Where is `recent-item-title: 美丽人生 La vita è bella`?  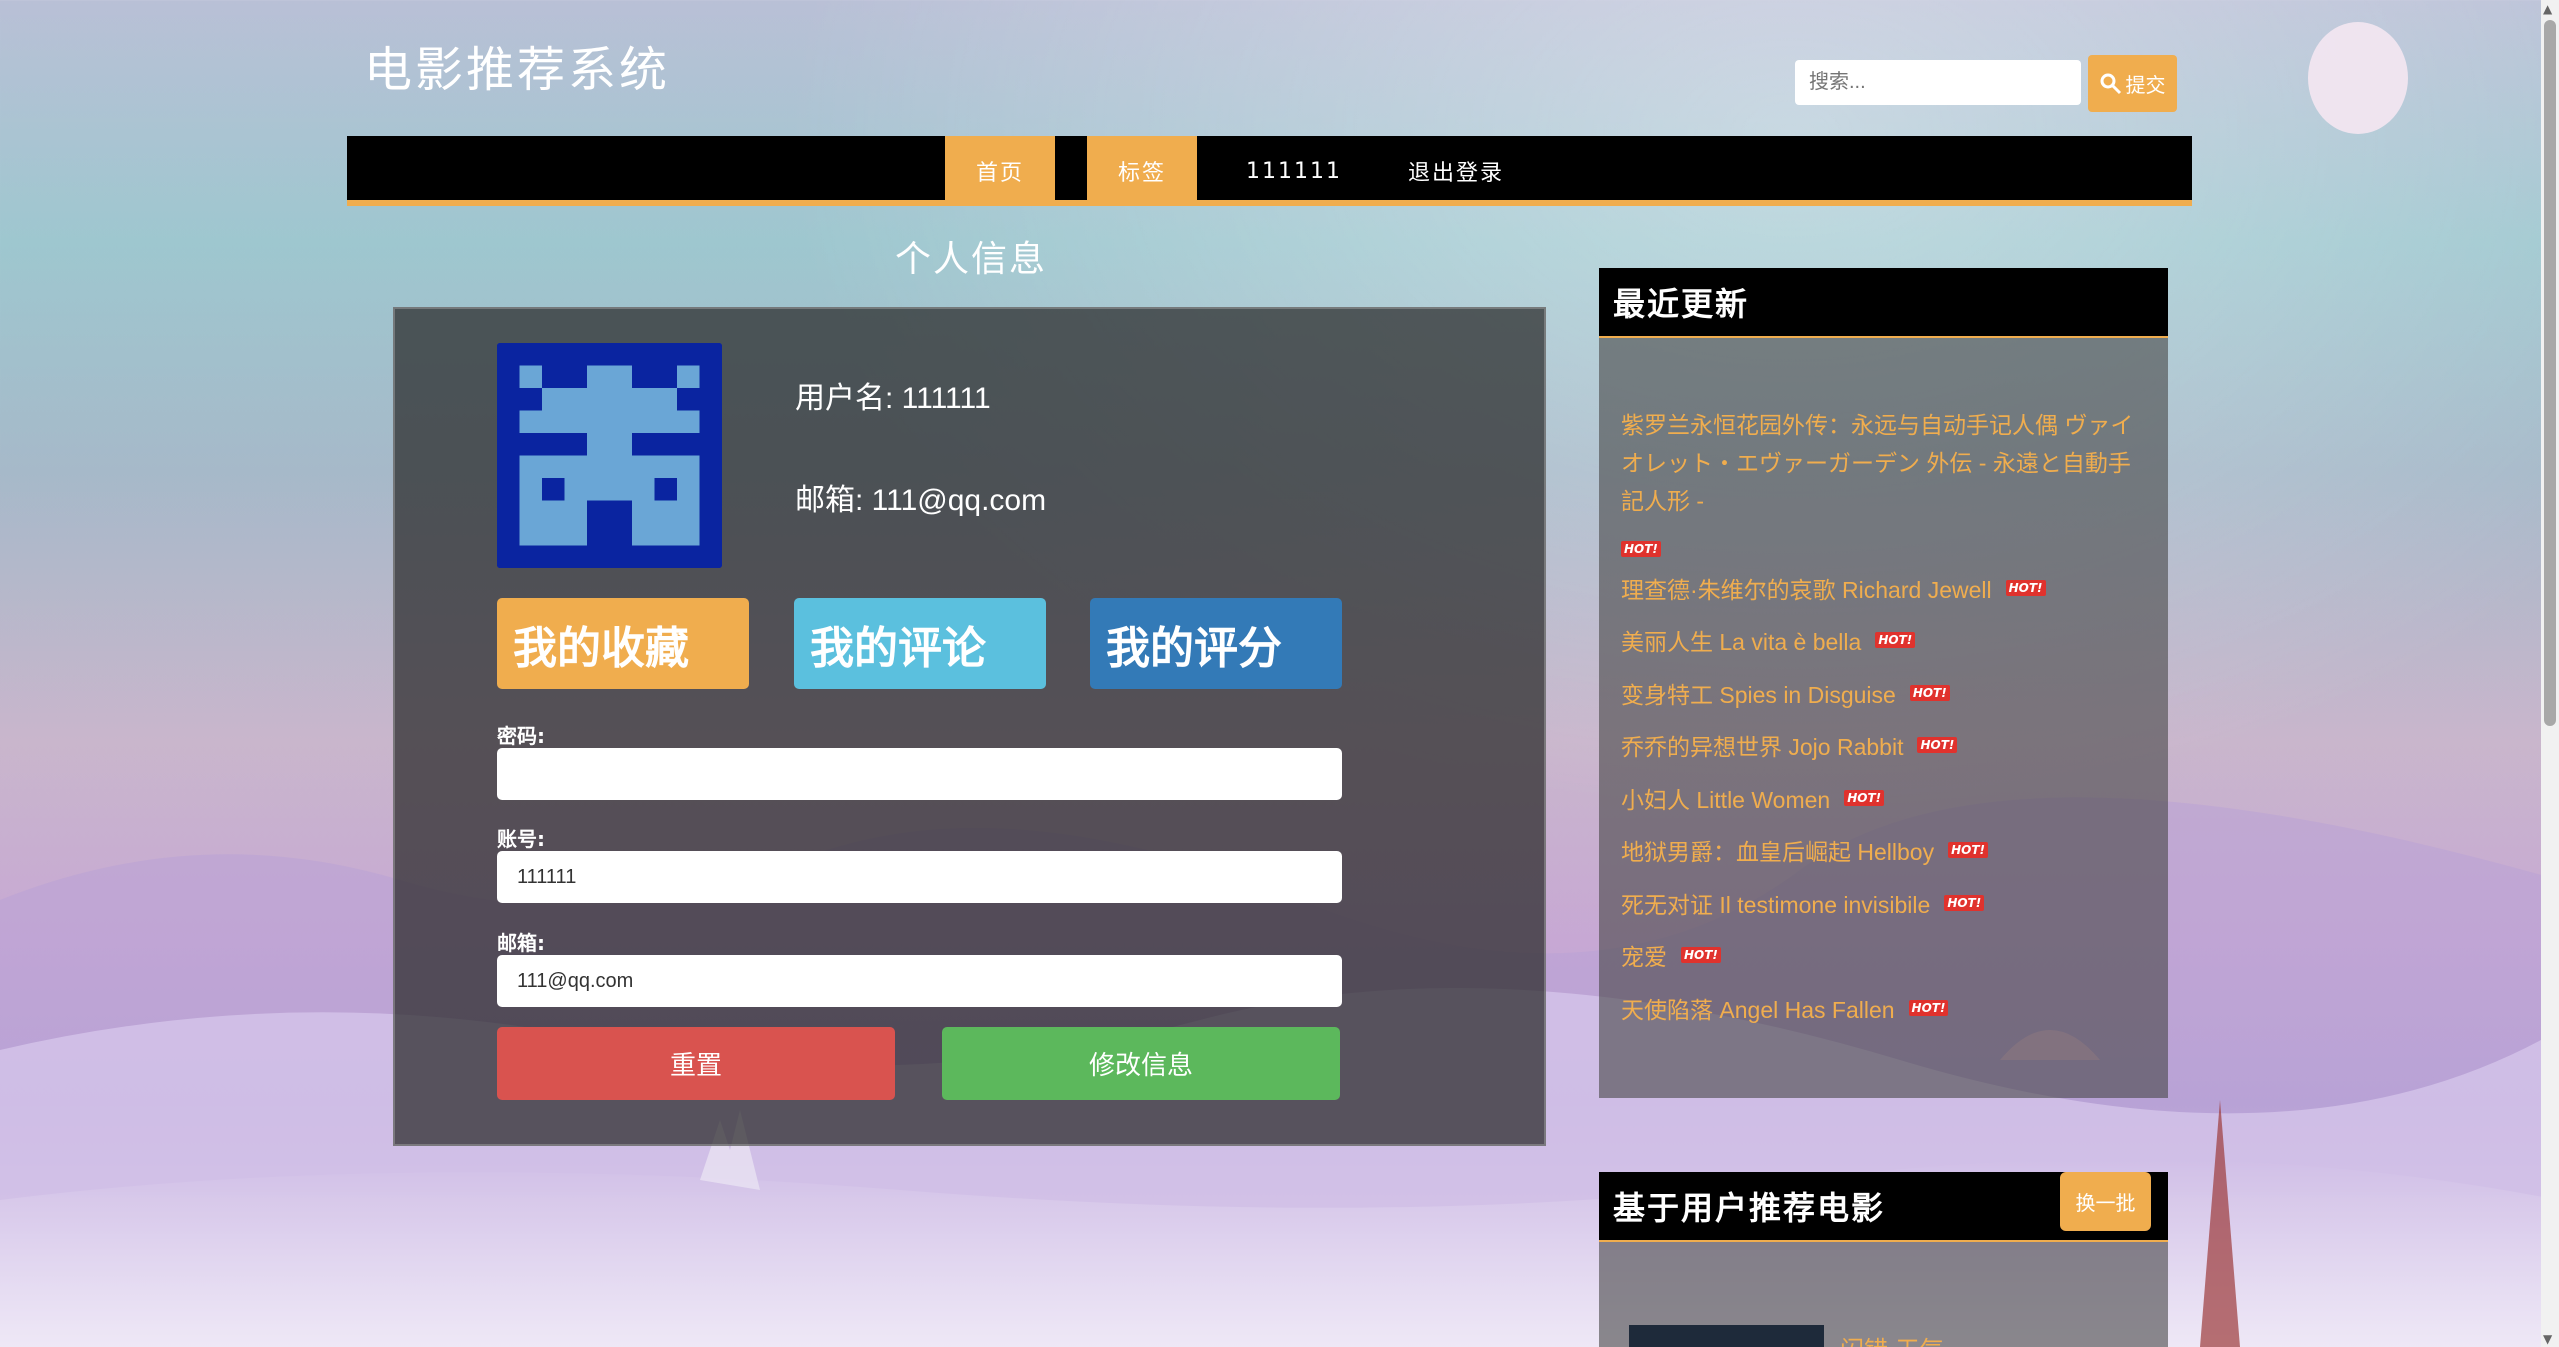
recent-item-title: 美丽人生 La vita è bella is located at coordinates (1741, 642).